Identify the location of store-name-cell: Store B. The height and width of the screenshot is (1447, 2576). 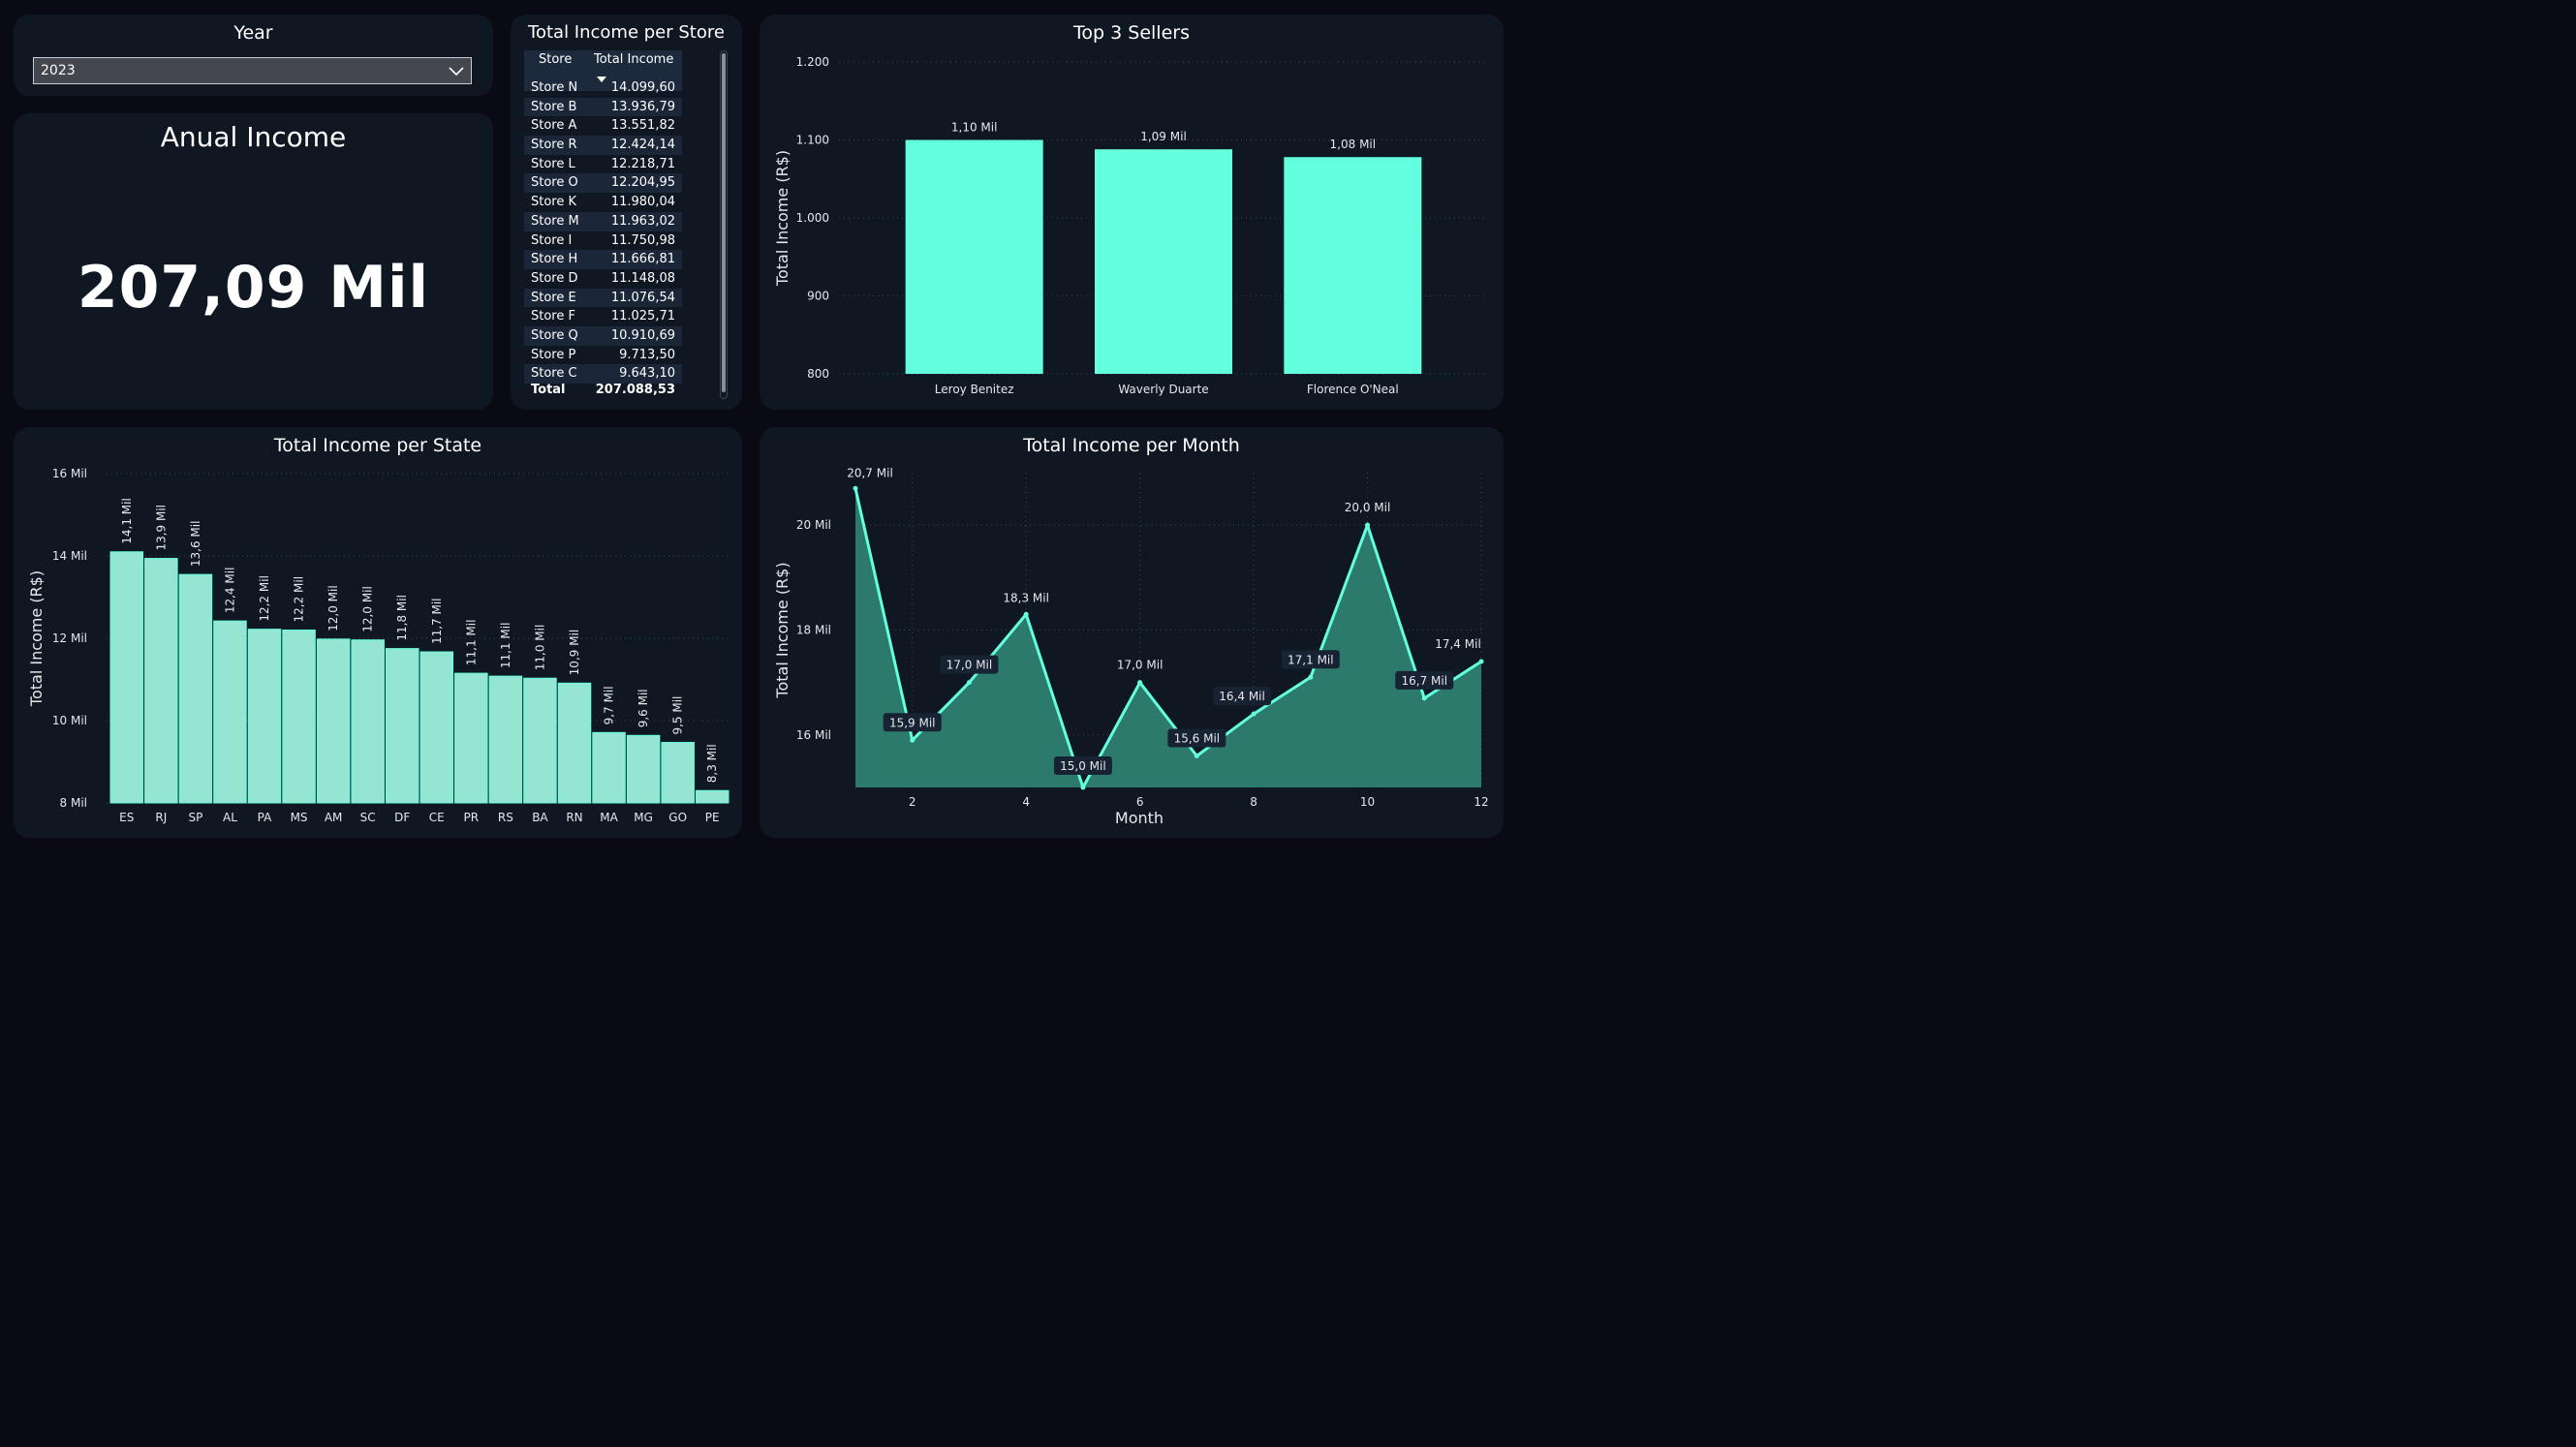
(554, 107).